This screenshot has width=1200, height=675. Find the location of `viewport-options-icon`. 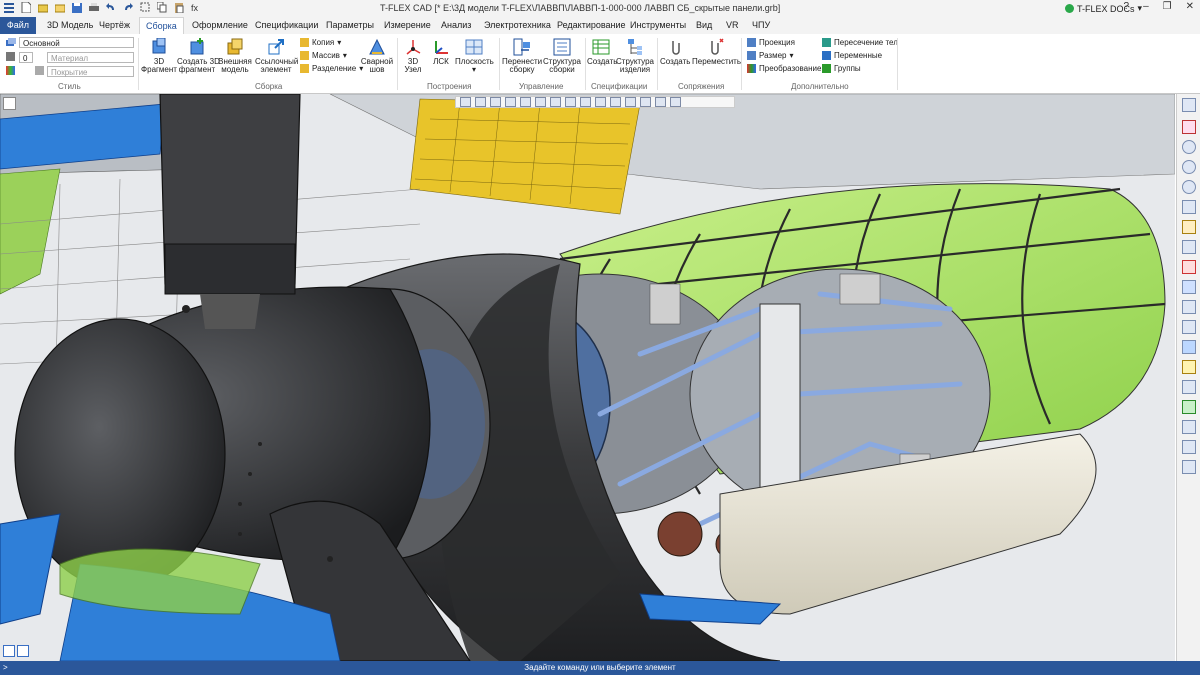

viewport-options-icon is located at coordinates (9, 103).